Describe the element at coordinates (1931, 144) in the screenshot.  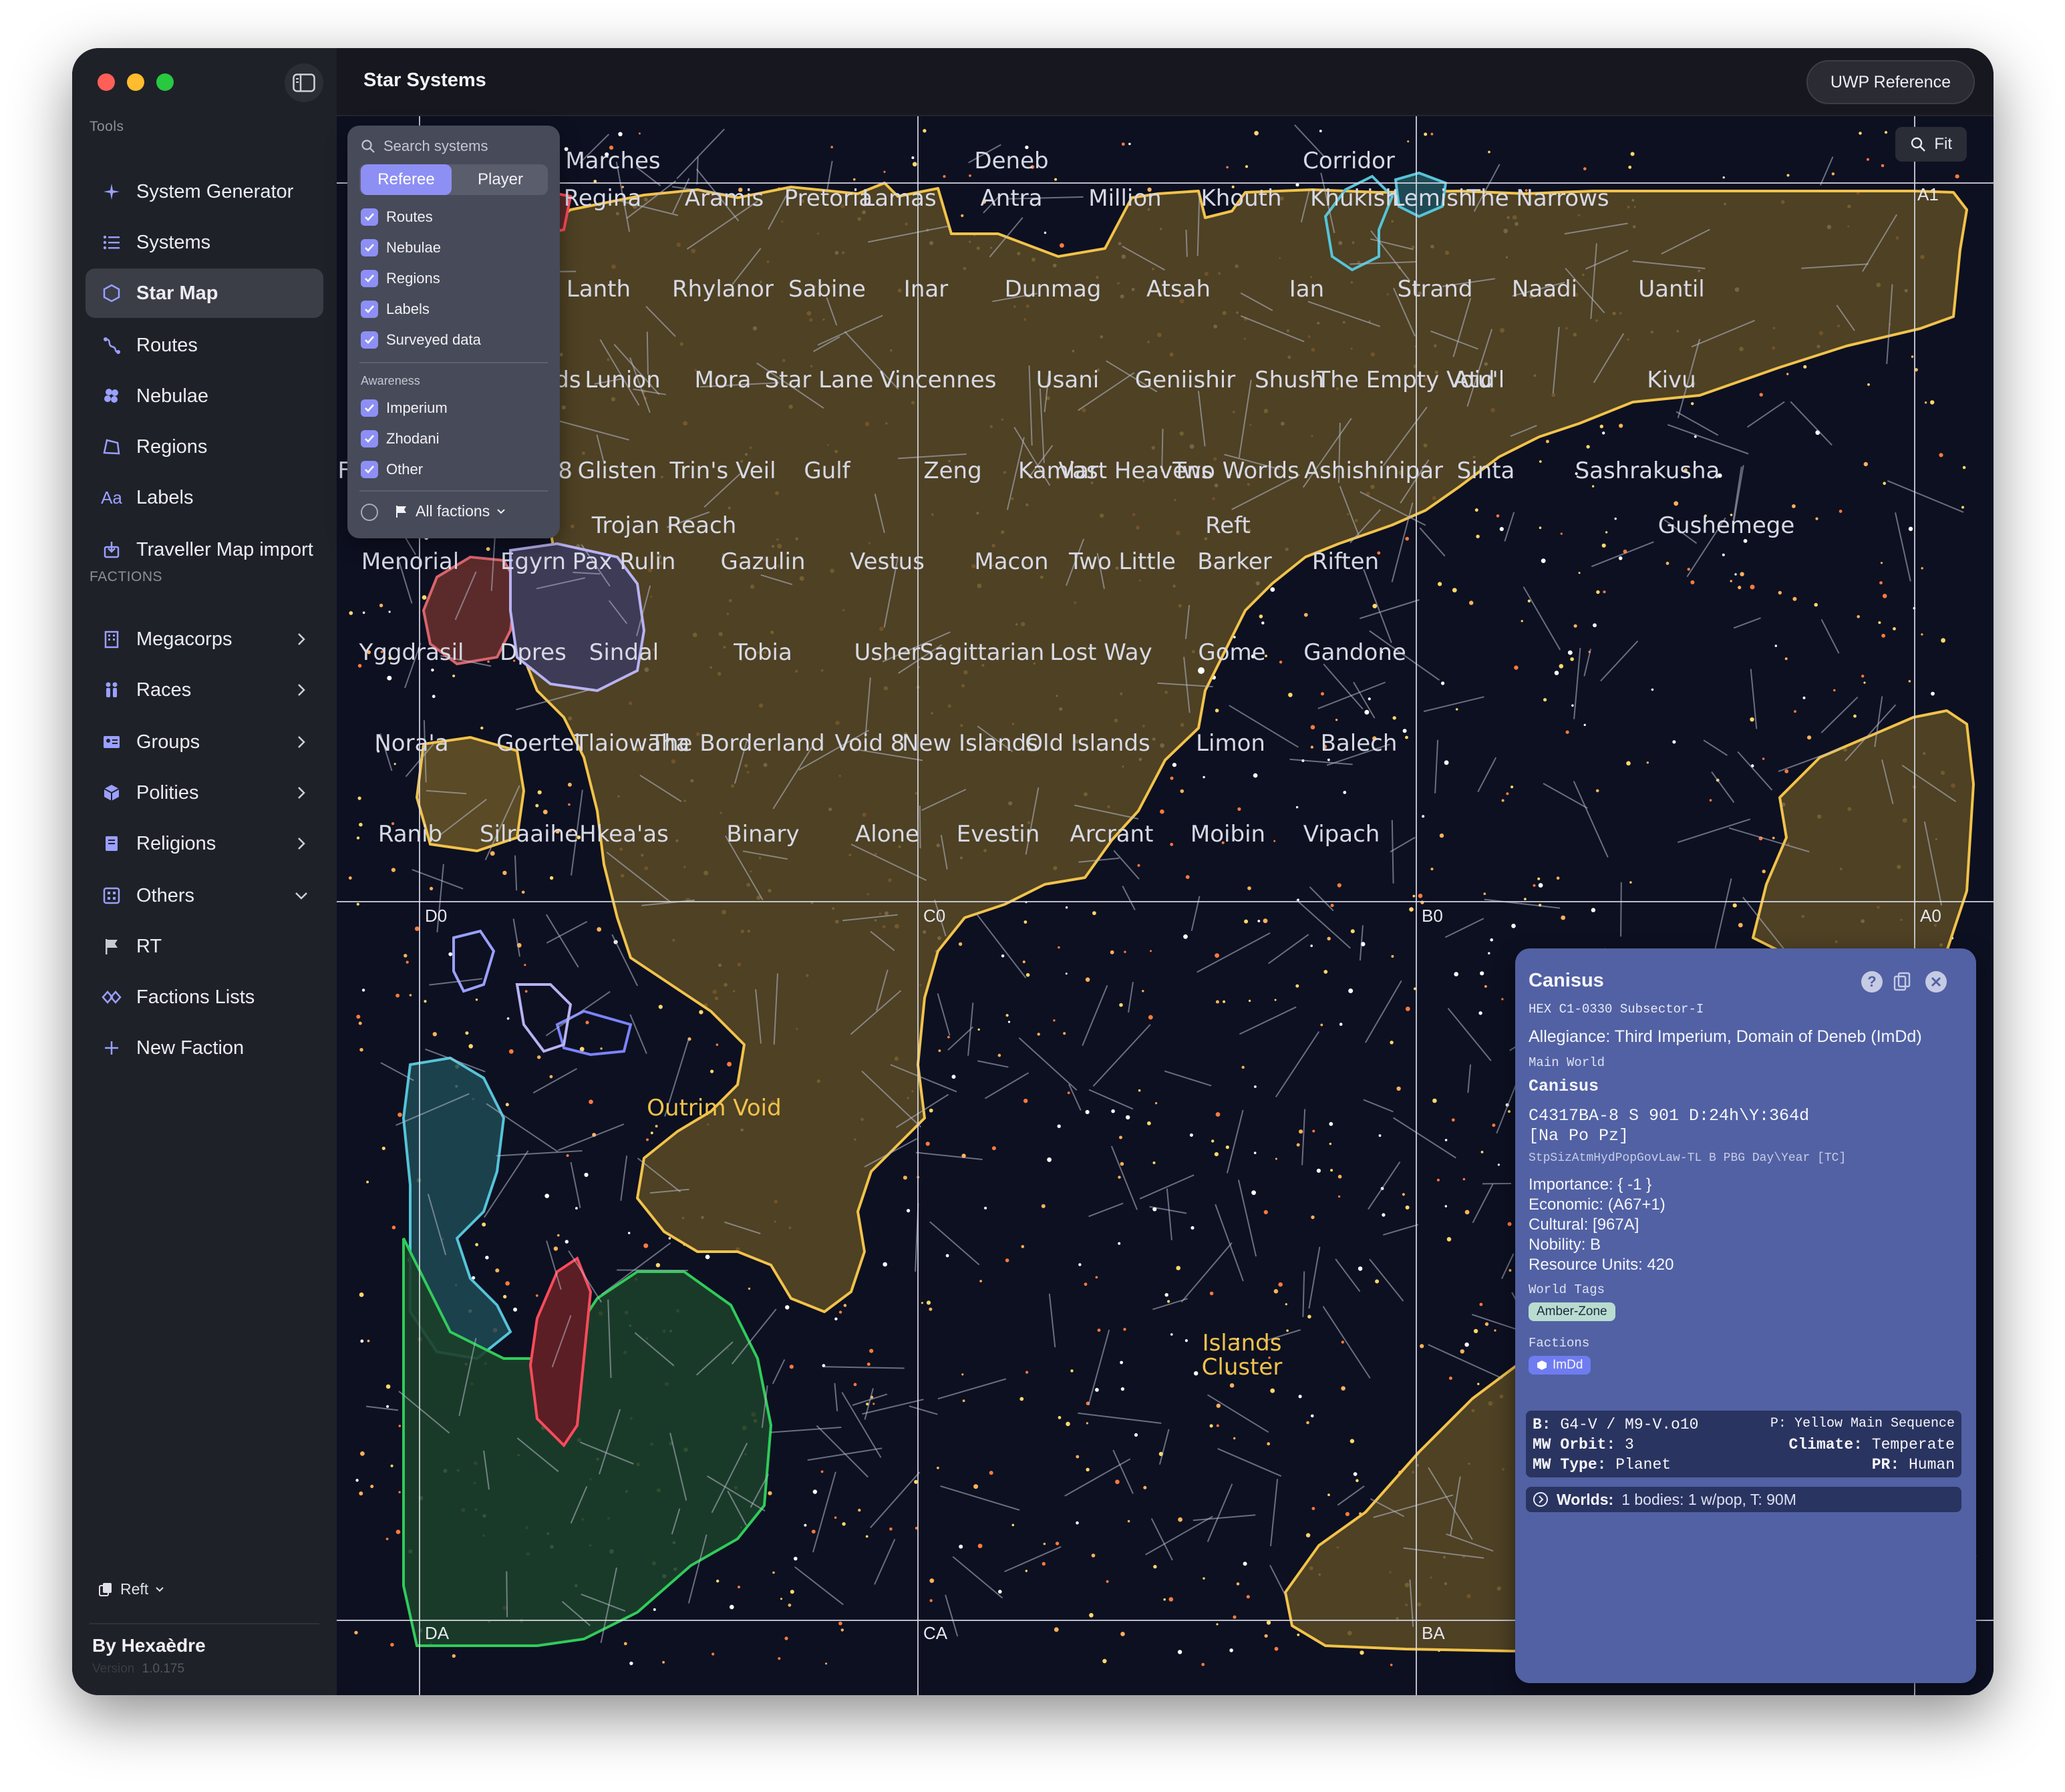
I see `fit-button: Fit` at that location.